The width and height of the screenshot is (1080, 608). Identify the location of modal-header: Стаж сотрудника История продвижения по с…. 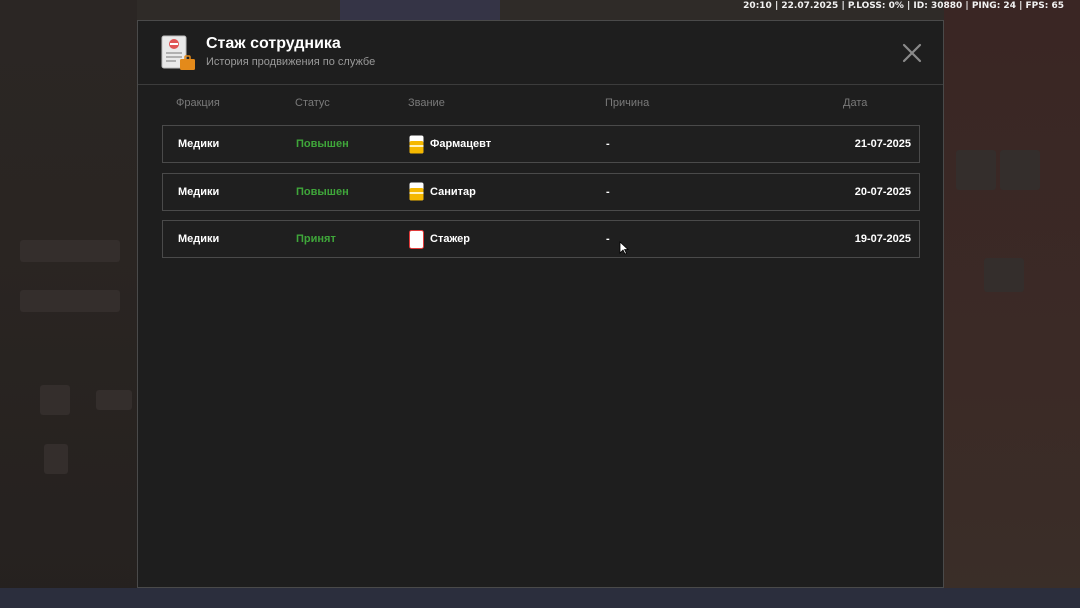
(540, 53).